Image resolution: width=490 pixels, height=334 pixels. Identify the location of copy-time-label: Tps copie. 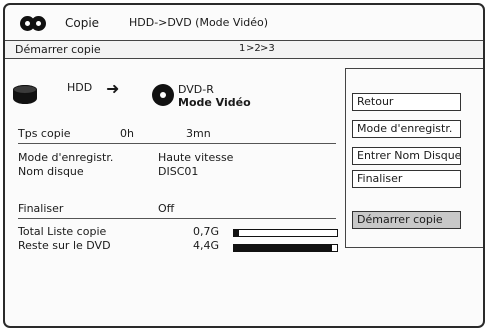
(44, 133).